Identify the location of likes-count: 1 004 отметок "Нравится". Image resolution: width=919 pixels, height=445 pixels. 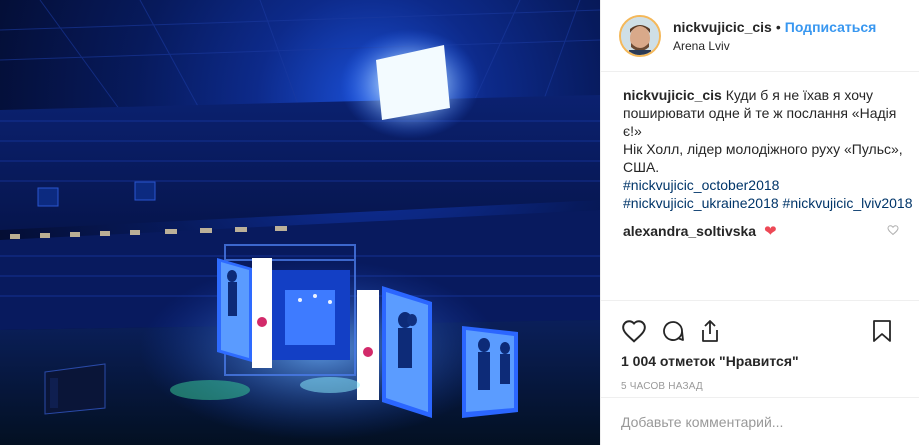
(763, 361).